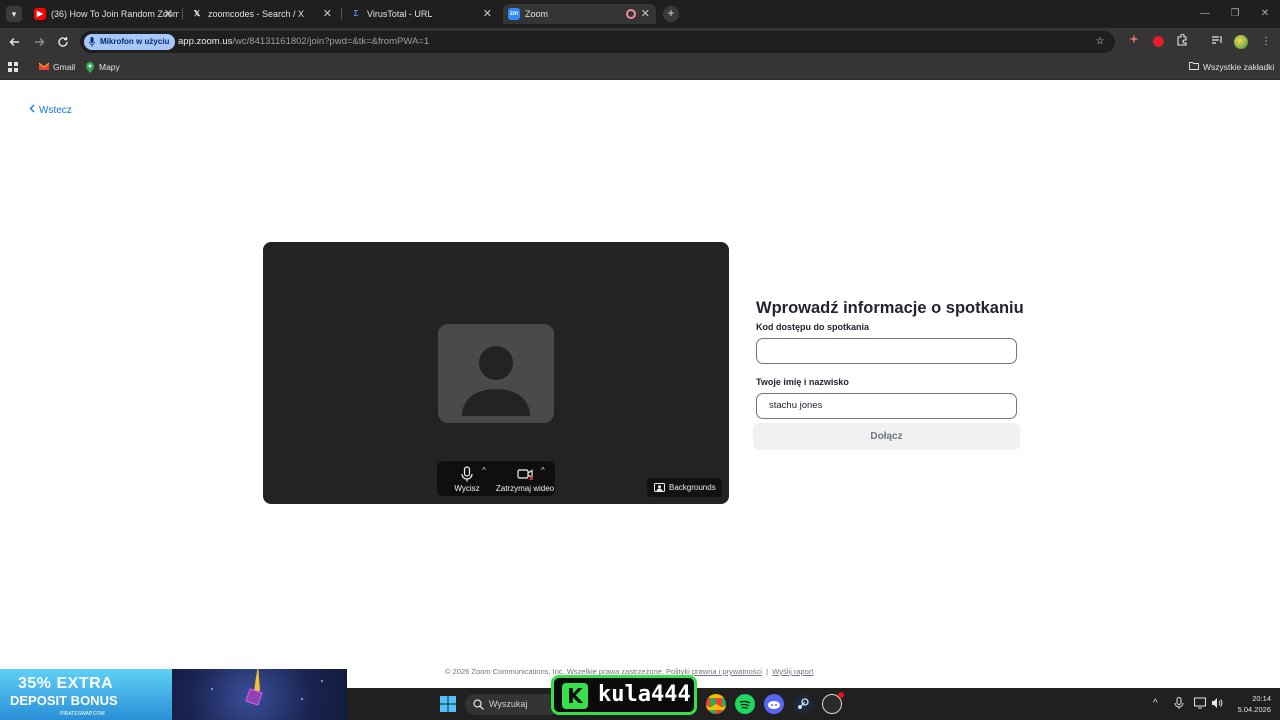  I want to click on opera-icon, so click(1158, 42).